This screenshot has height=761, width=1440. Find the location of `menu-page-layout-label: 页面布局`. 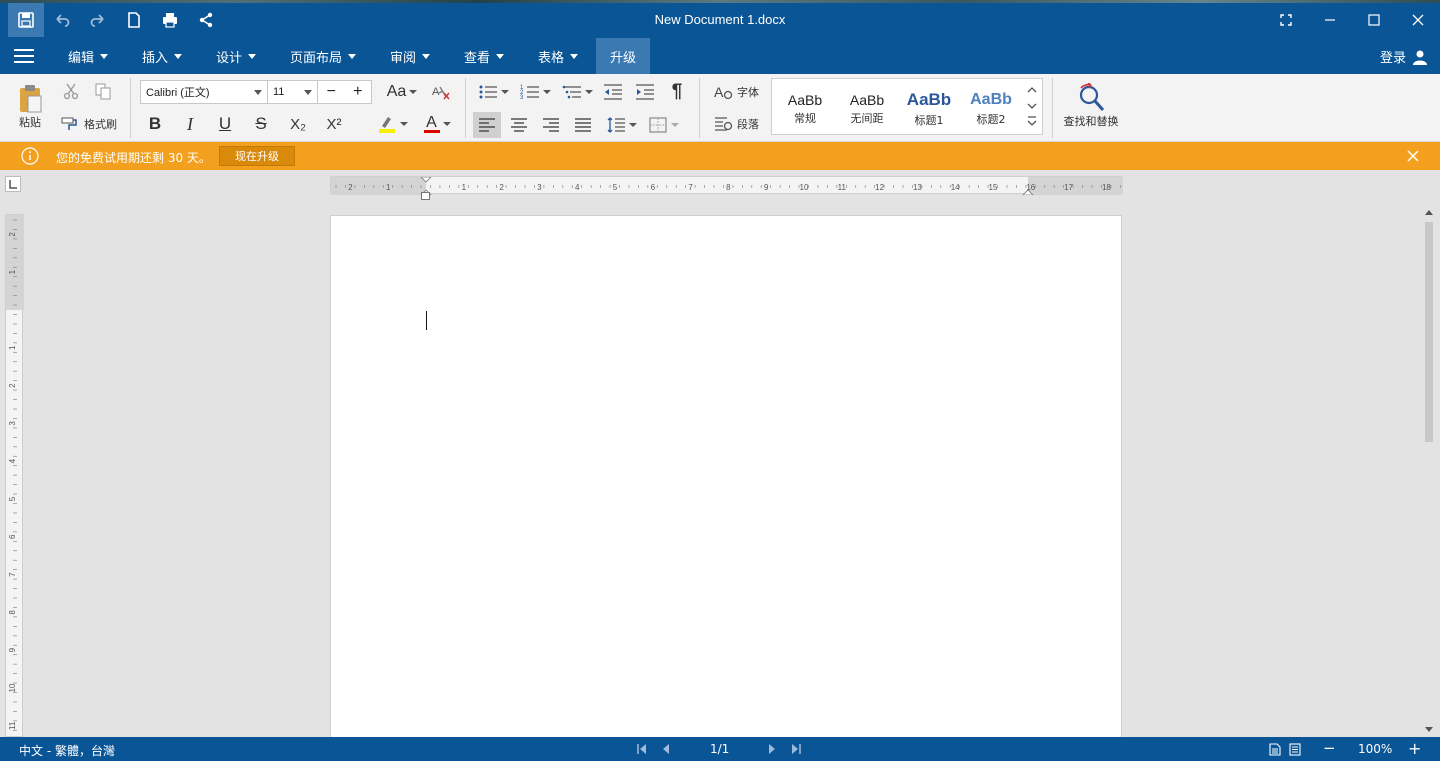

menu-page-layout-label: 页面布局 is located at coordinates (316, 58).